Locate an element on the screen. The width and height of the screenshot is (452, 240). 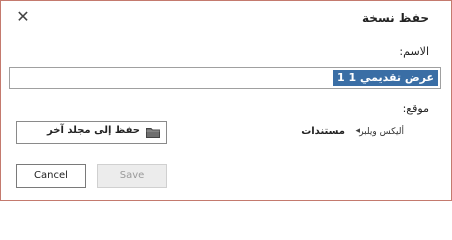
folder-button-label: حفظ إلى مجلد آخر is located at coordinates (93, 130).